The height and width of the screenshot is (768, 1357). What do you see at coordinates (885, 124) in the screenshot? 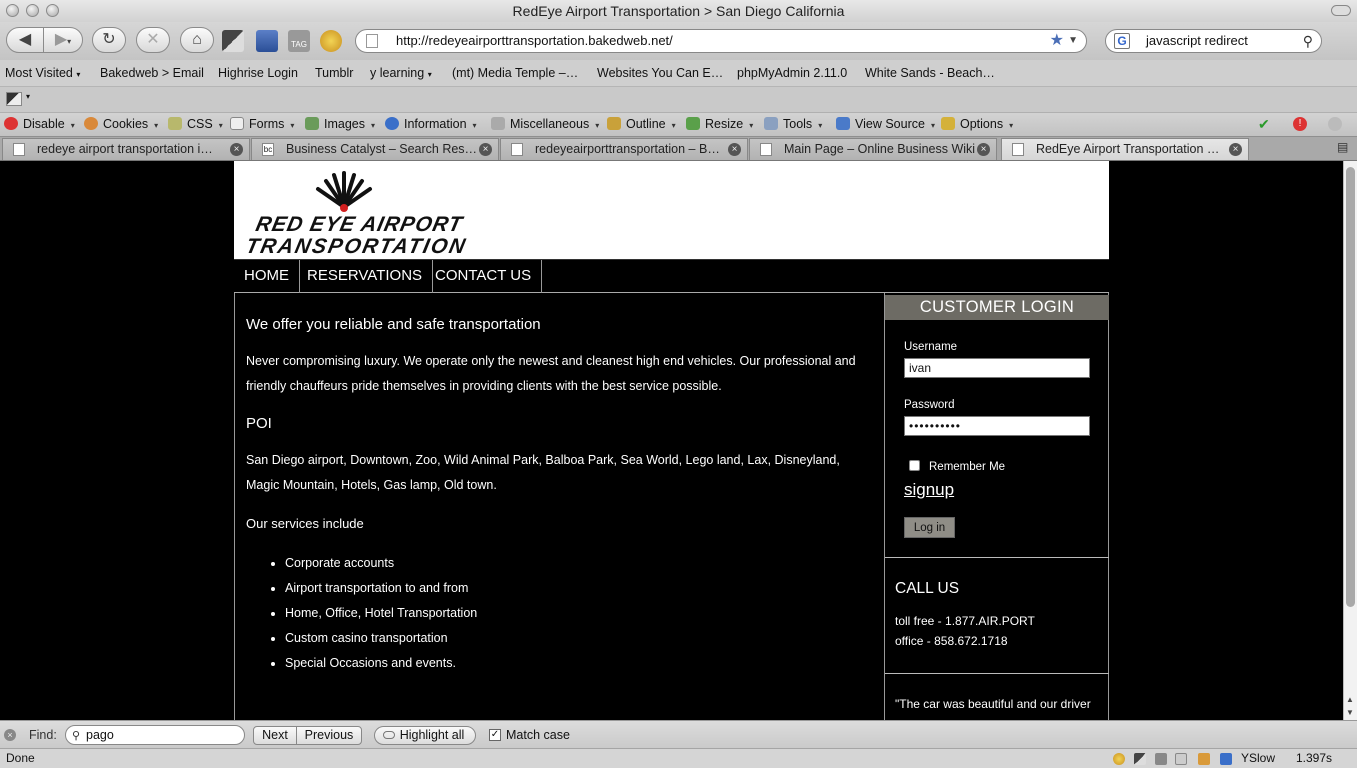
I see `dev-view-source-menu: View Source ▾` at bounding box center [885, 124].